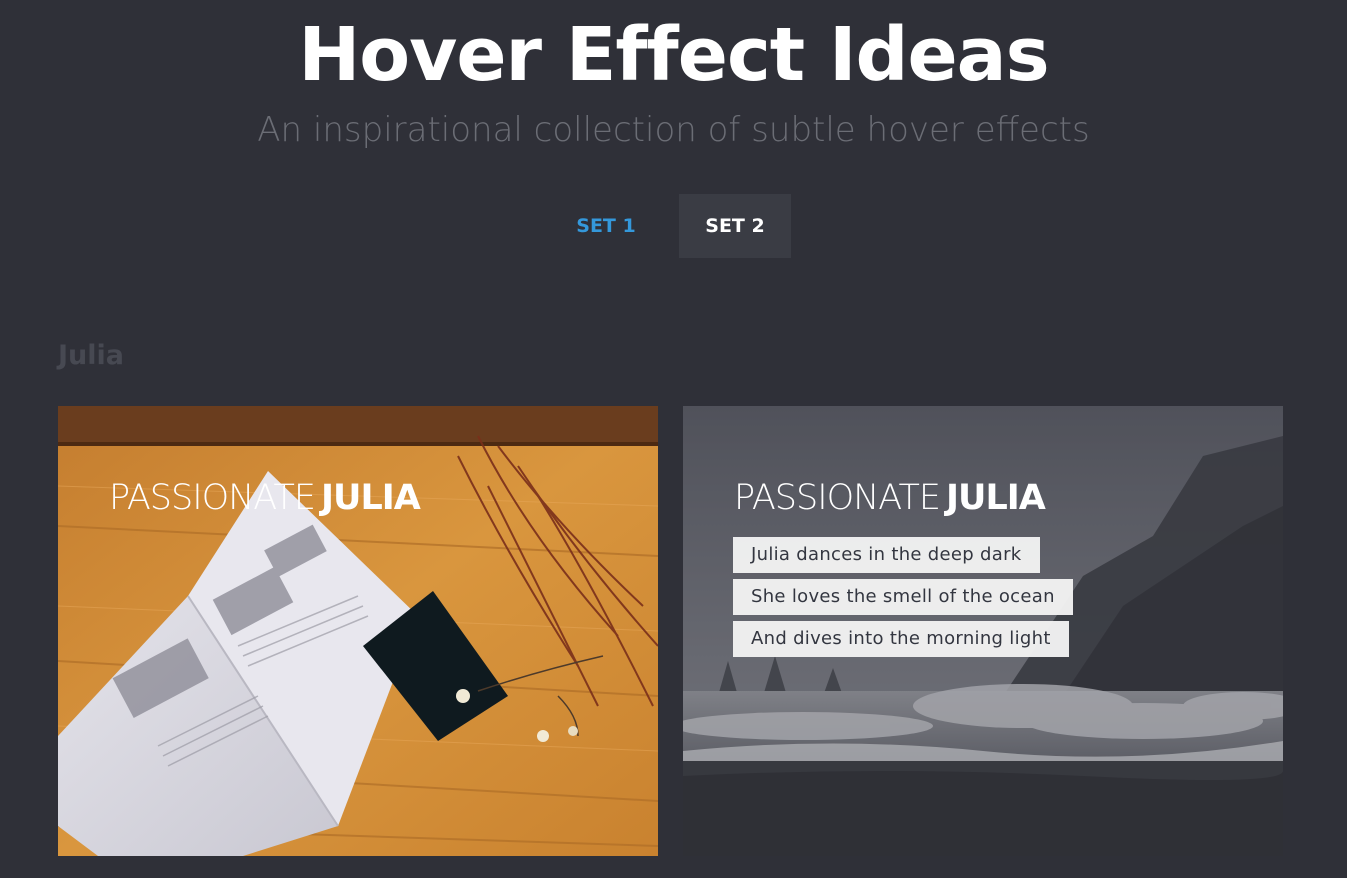  I want to click on set-nav: SET 1 SET 2, so click(673, 226).